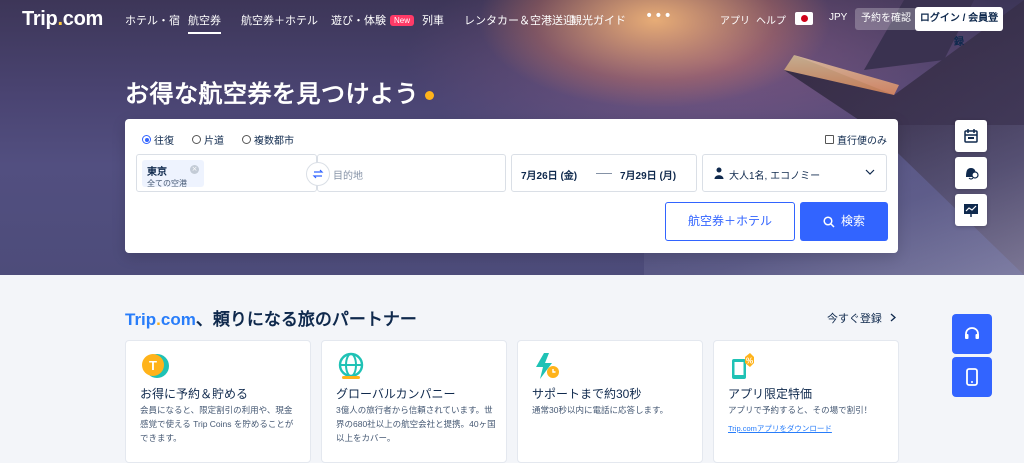 The height and width of the screenshot is (463, 1024). I want to click on trip-type-multicity: 複数都市, so click(268, 139).